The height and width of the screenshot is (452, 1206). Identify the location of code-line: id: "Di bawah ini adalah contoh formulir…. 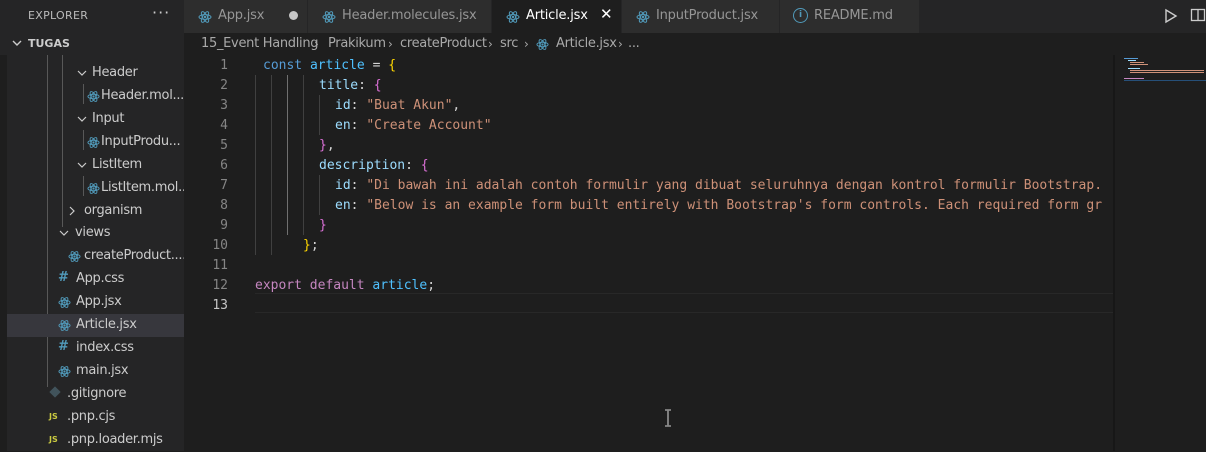
(678, 188).